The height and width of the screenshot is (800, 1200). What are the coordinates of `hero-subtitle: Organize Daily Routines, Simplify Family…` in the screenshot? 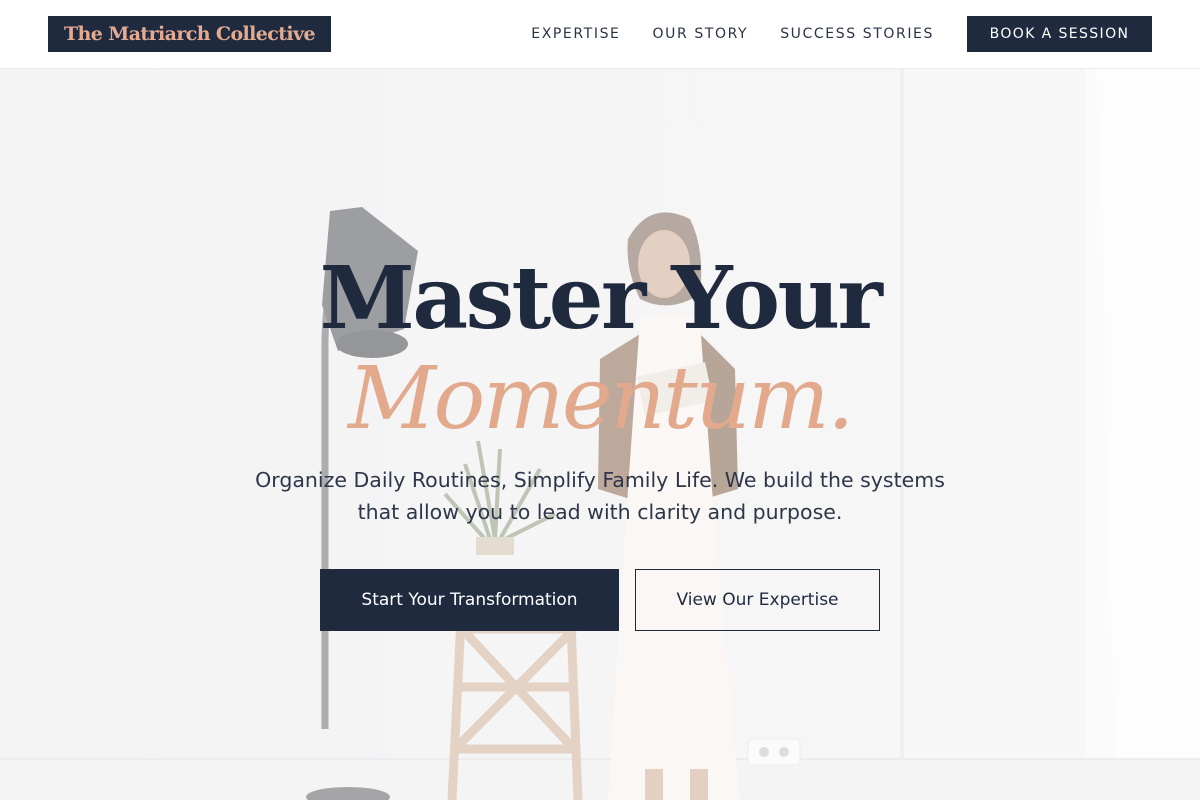 It's located at (600, 496).